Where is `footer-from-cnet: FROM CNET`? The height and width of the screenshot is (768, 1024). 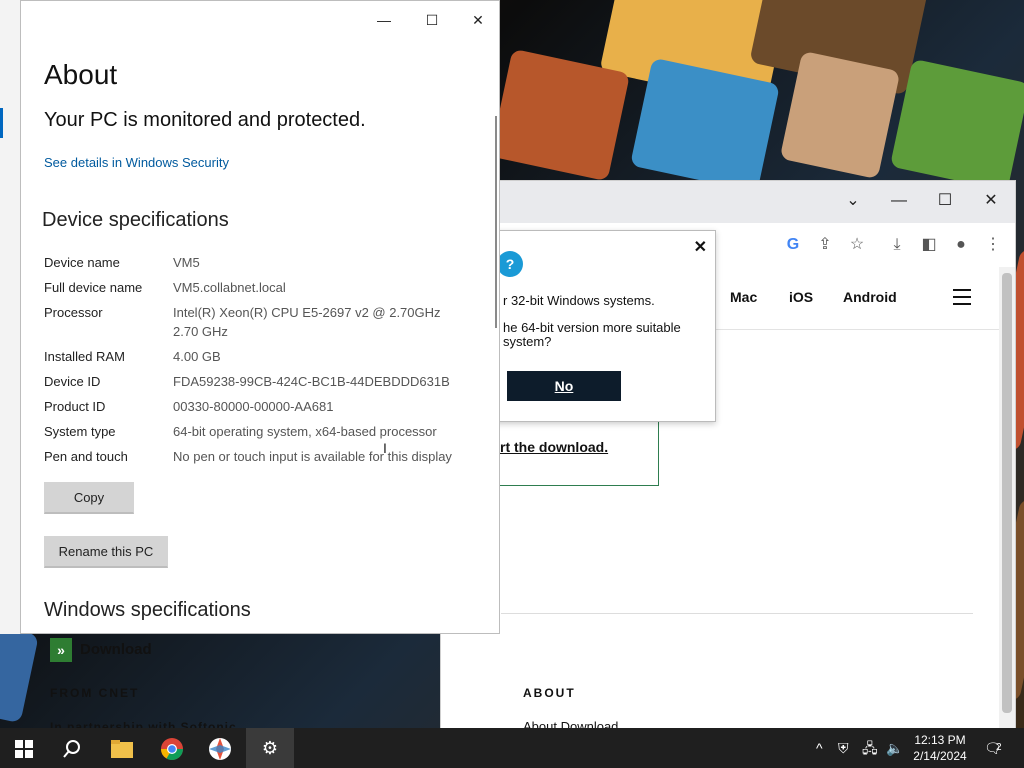 footer-from-cnet: FROM CNET is located at coordinates (95, 693).